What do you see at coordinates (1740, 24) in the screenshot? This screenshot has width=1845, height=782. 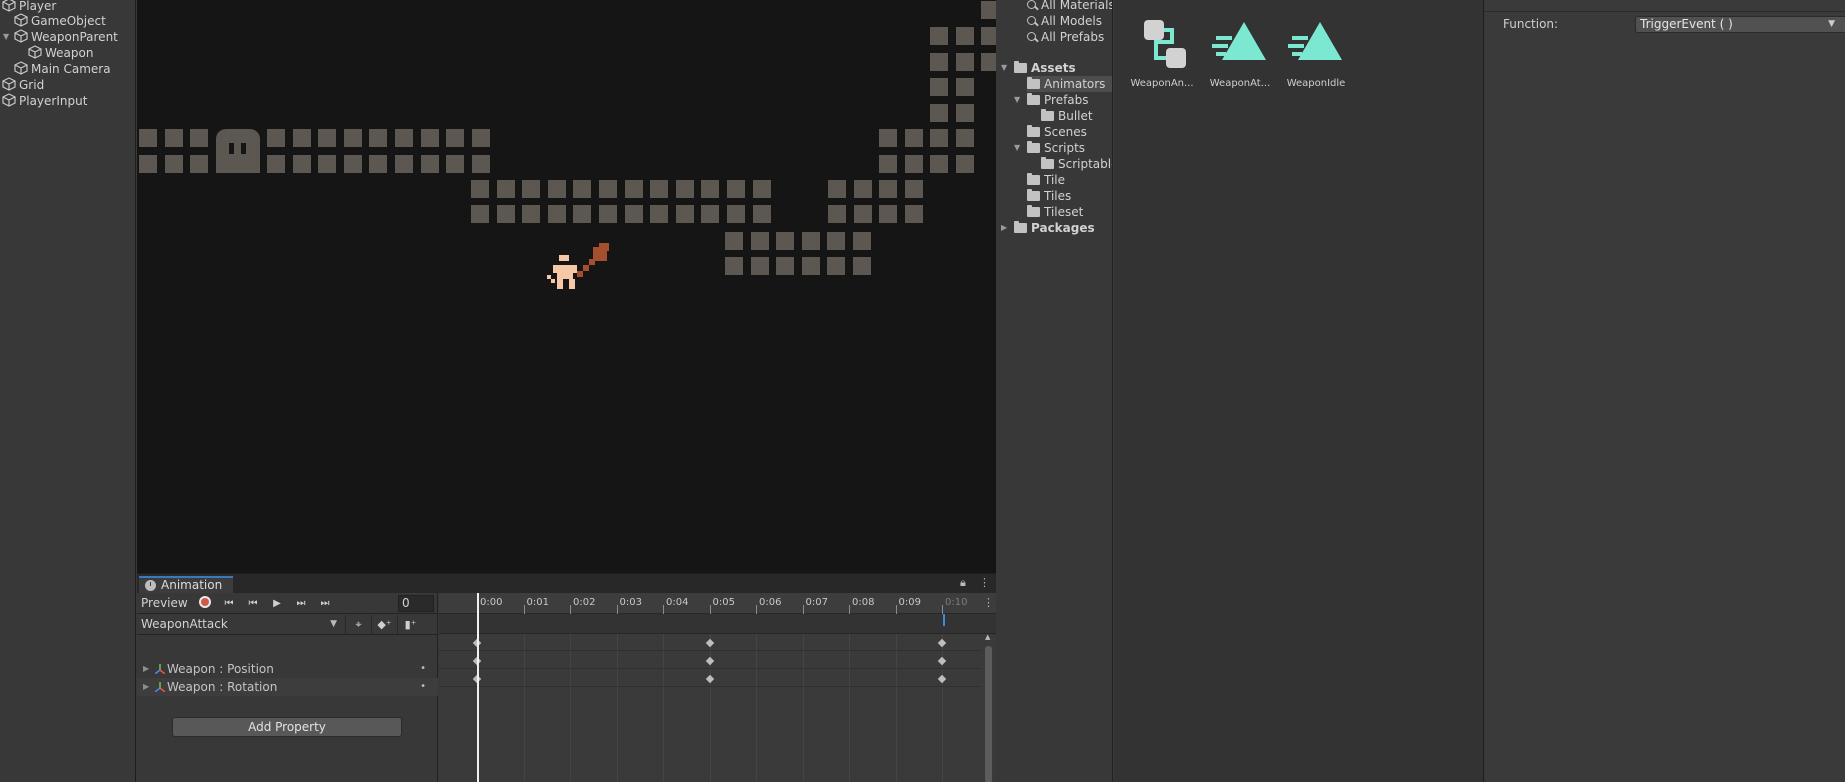 I see `function-dropdown: TriggerEvent ( ) ▼` at bounding box center [1740, 24].